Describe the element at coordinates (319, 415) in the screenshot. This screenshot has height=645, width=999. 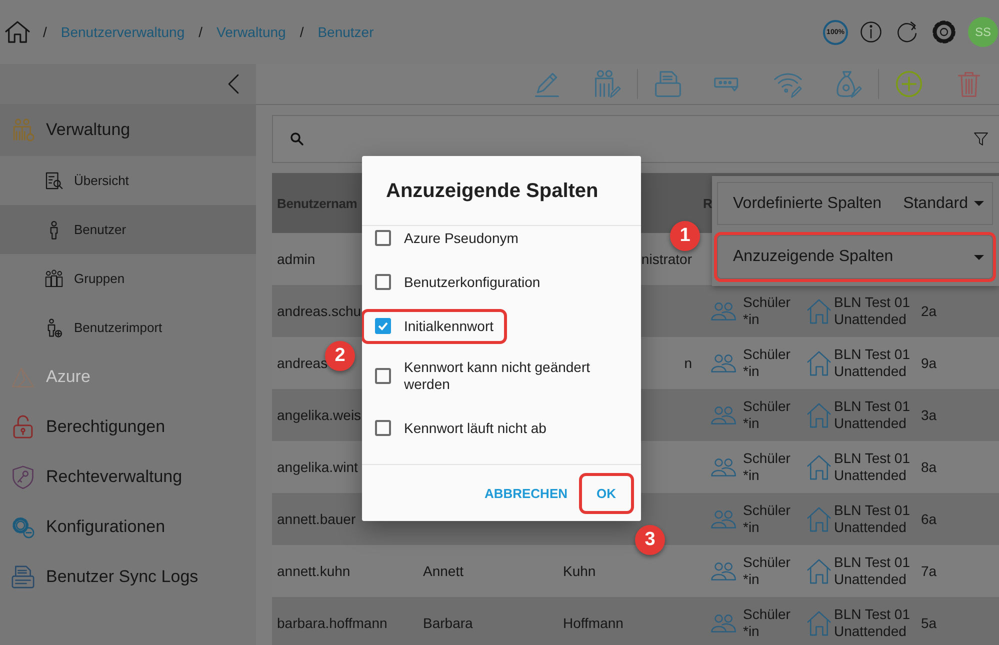
I see `table-cell-text: angelika.weis` at that location.